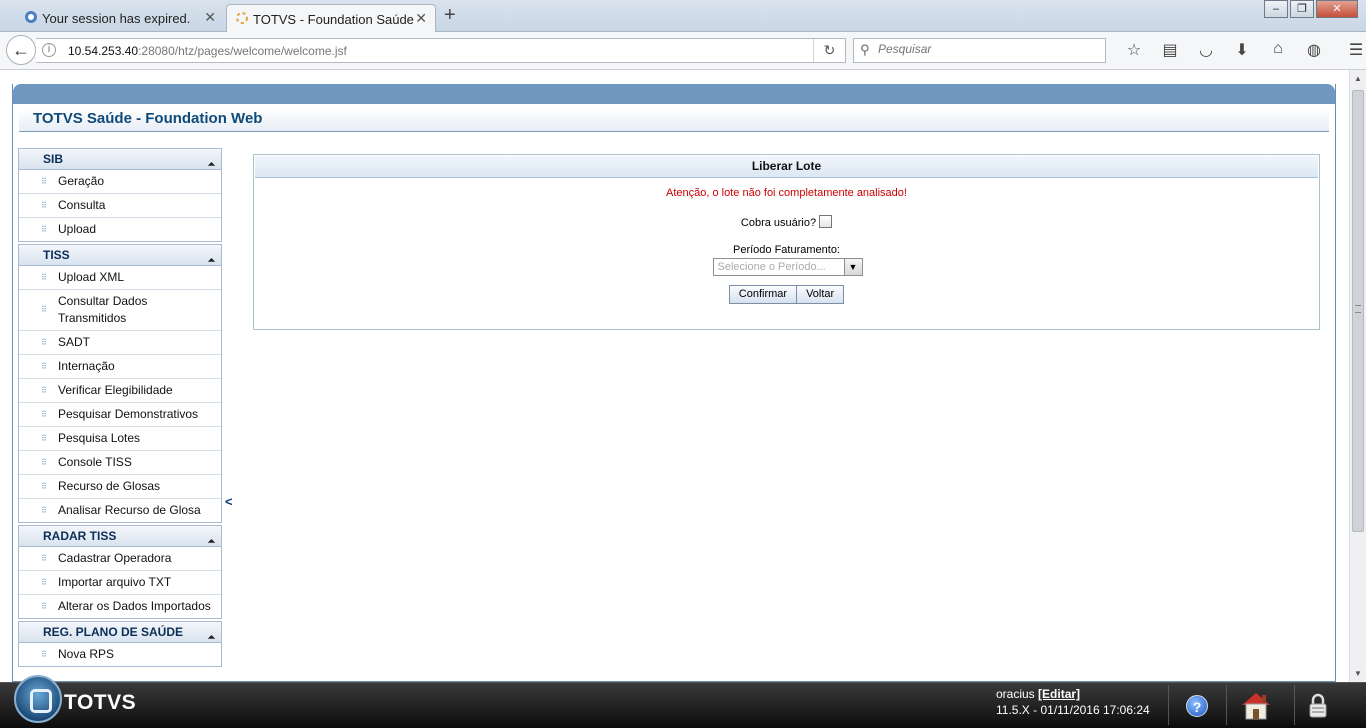 Image resolution: width=1366 pixels, height=728 pixels. I want to click on confirmar-button: Confirmar, so click(763, 294).